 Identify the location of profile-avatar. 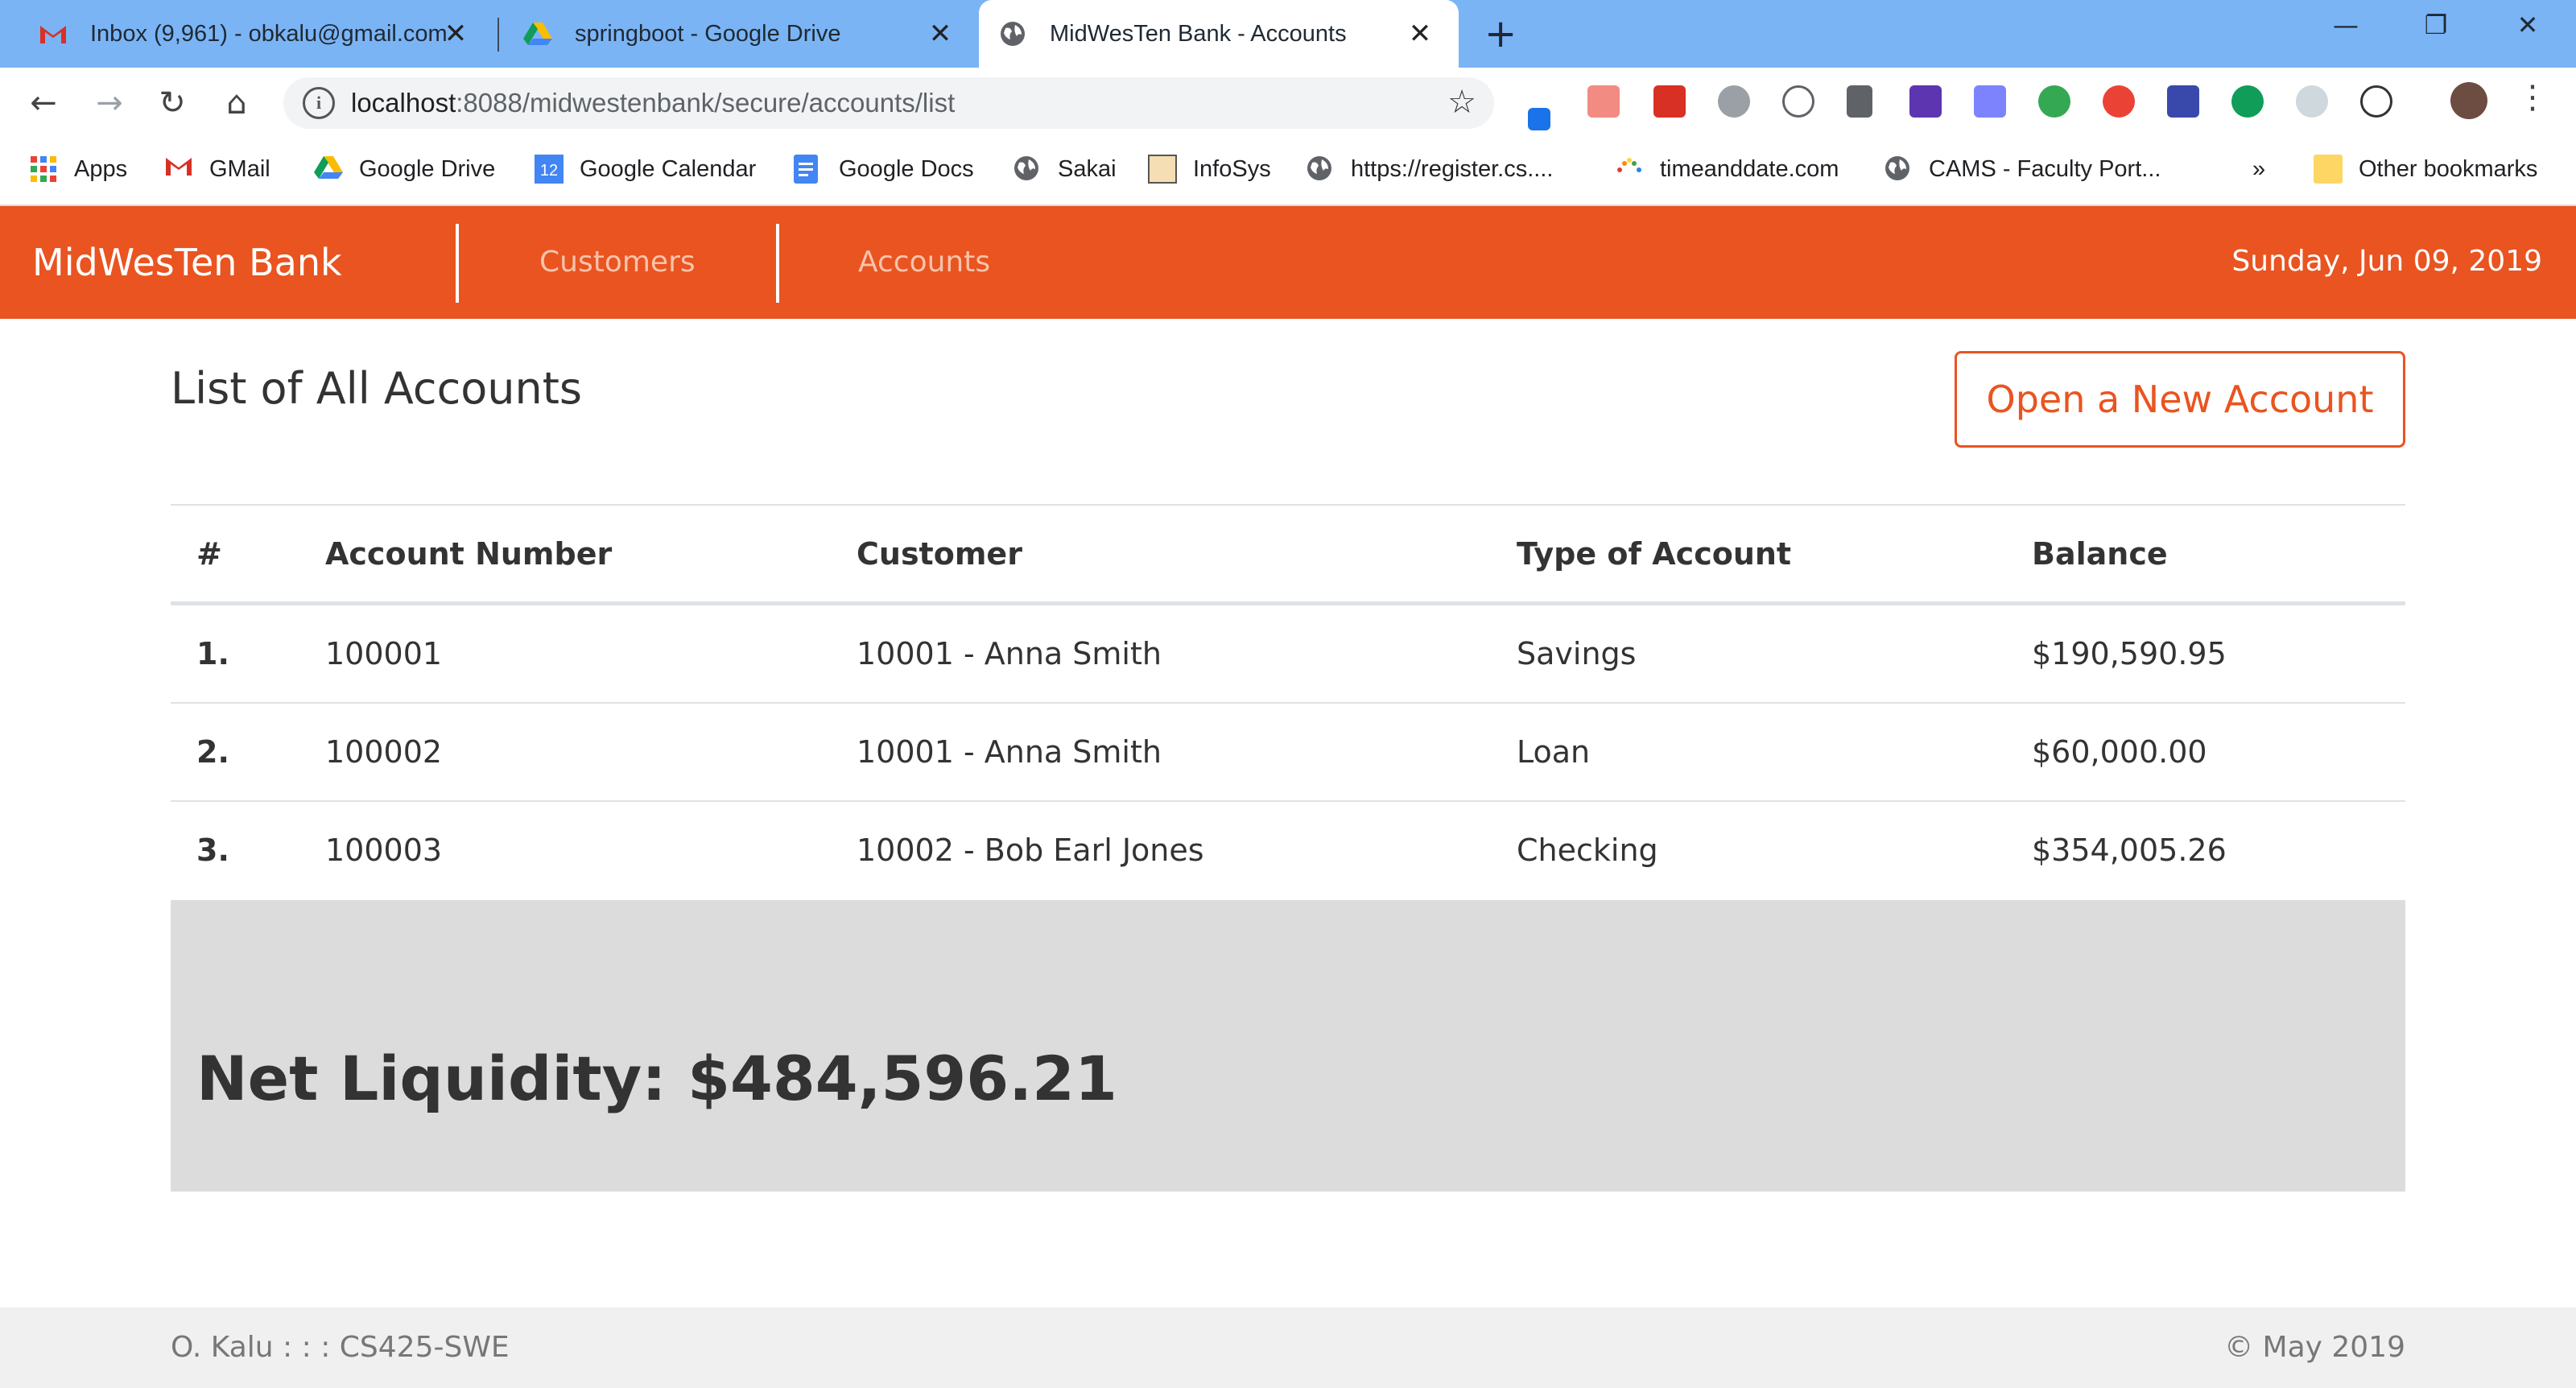
(2468, 100).